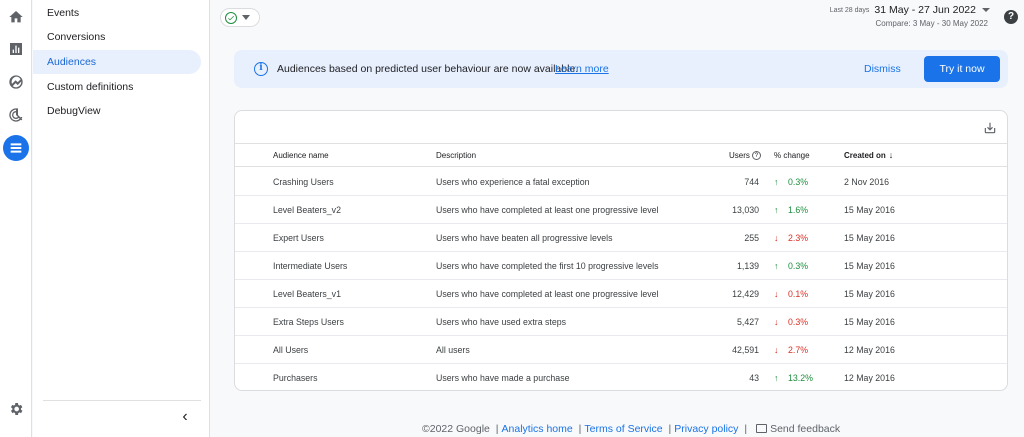  What do you see at coordinates (986, 10) in the screenshot?
I see `date-caret-icon` at bounding box center [986, 10].